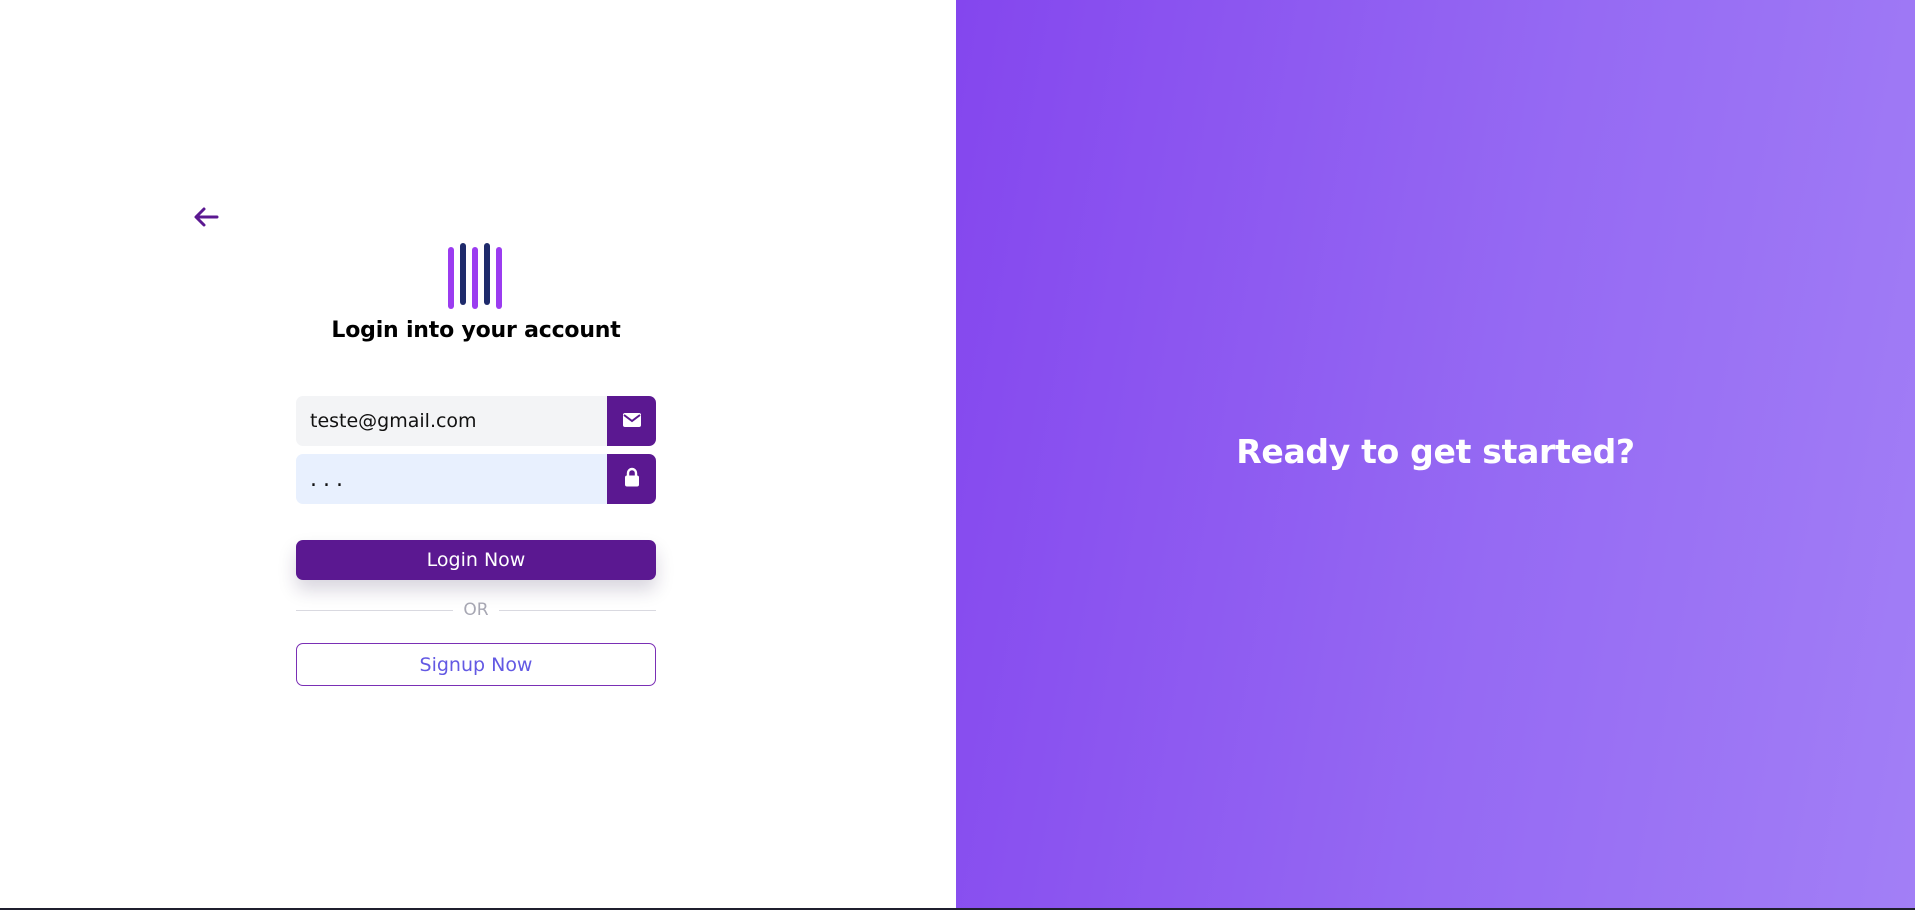  I want to click on page-title: Login into your account, so click(476, 330).